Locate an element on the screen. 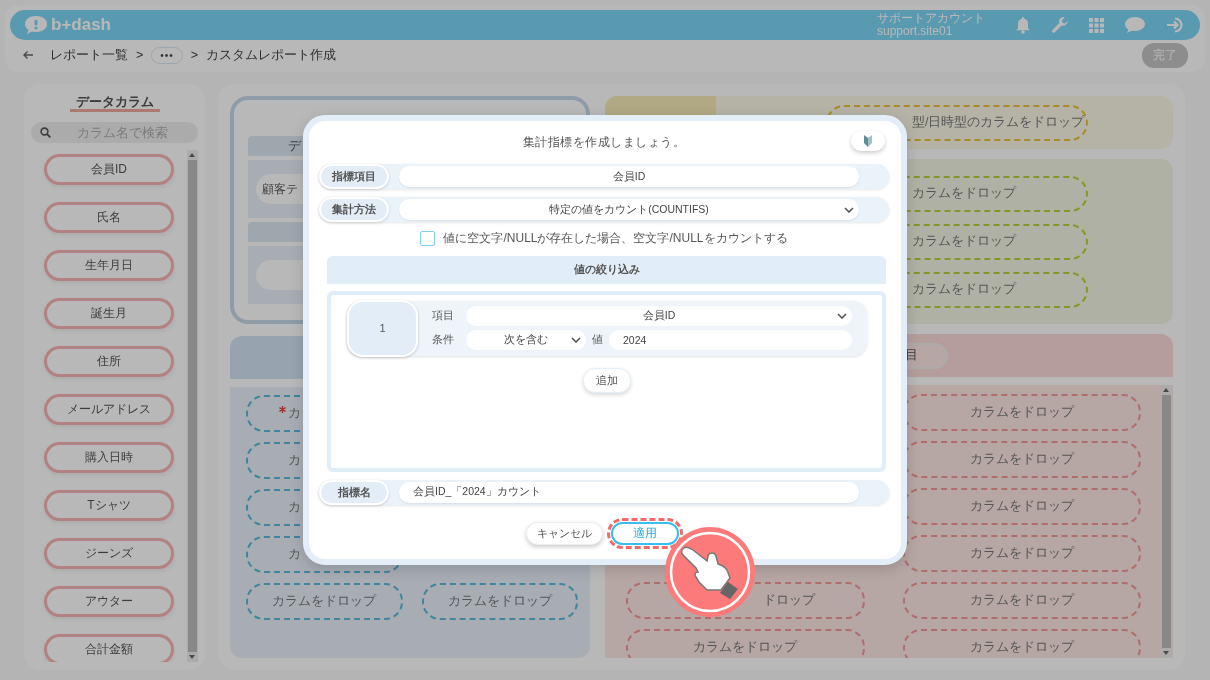  account-id: support.site01 is located at coordinates (915, 31).